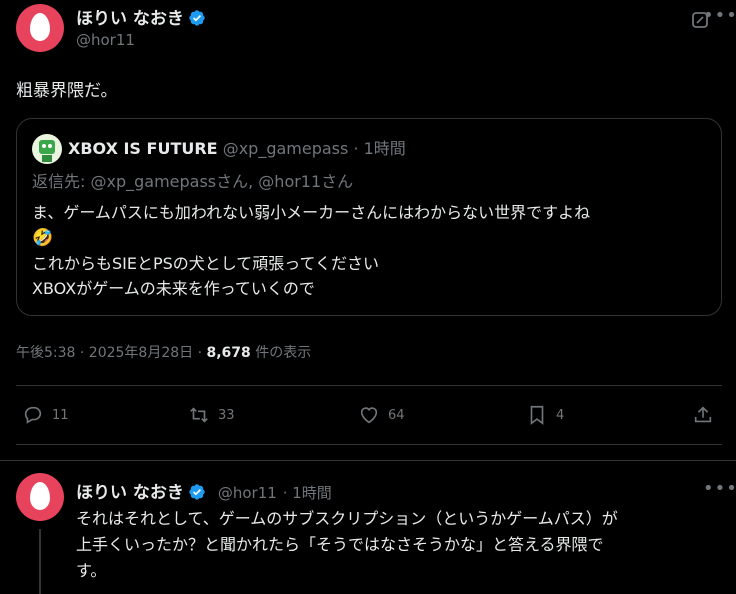 This screenshot has width=736, height=594. Describe the element at coordinates (226, 415) in the screenshot. I see `retweet-count: 33` at that location.